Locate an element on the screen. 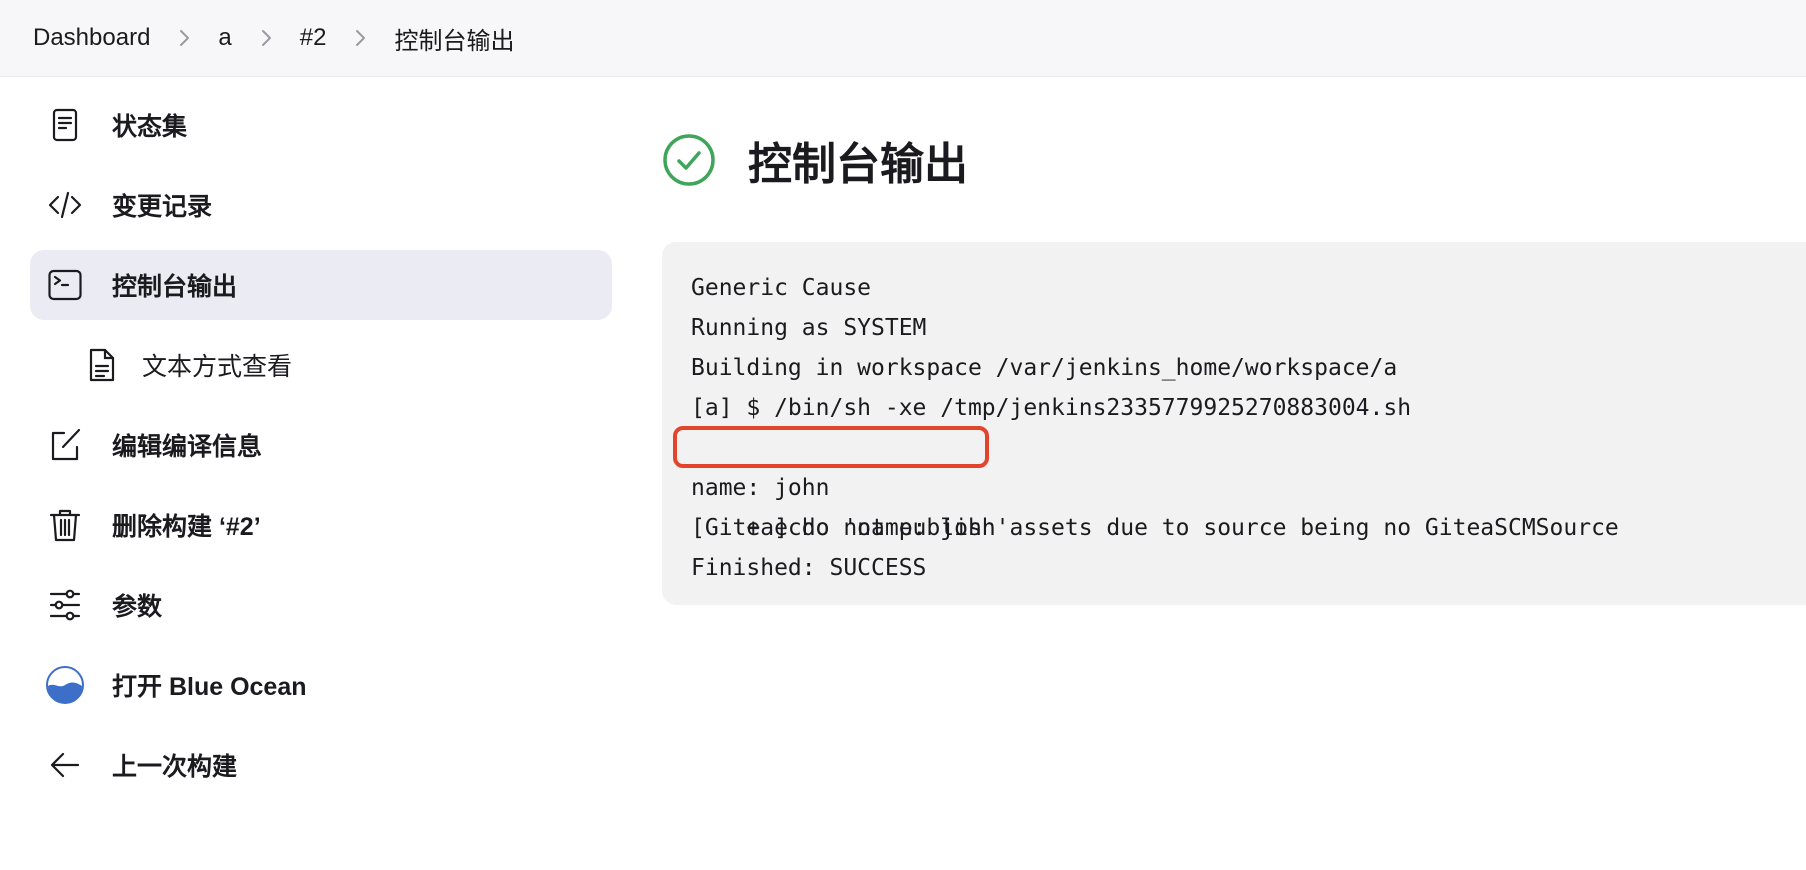 Image resolution: width=1806 pixels, height=870 pixels. breadcrumb-job: a is located at coordinates (224, 38).